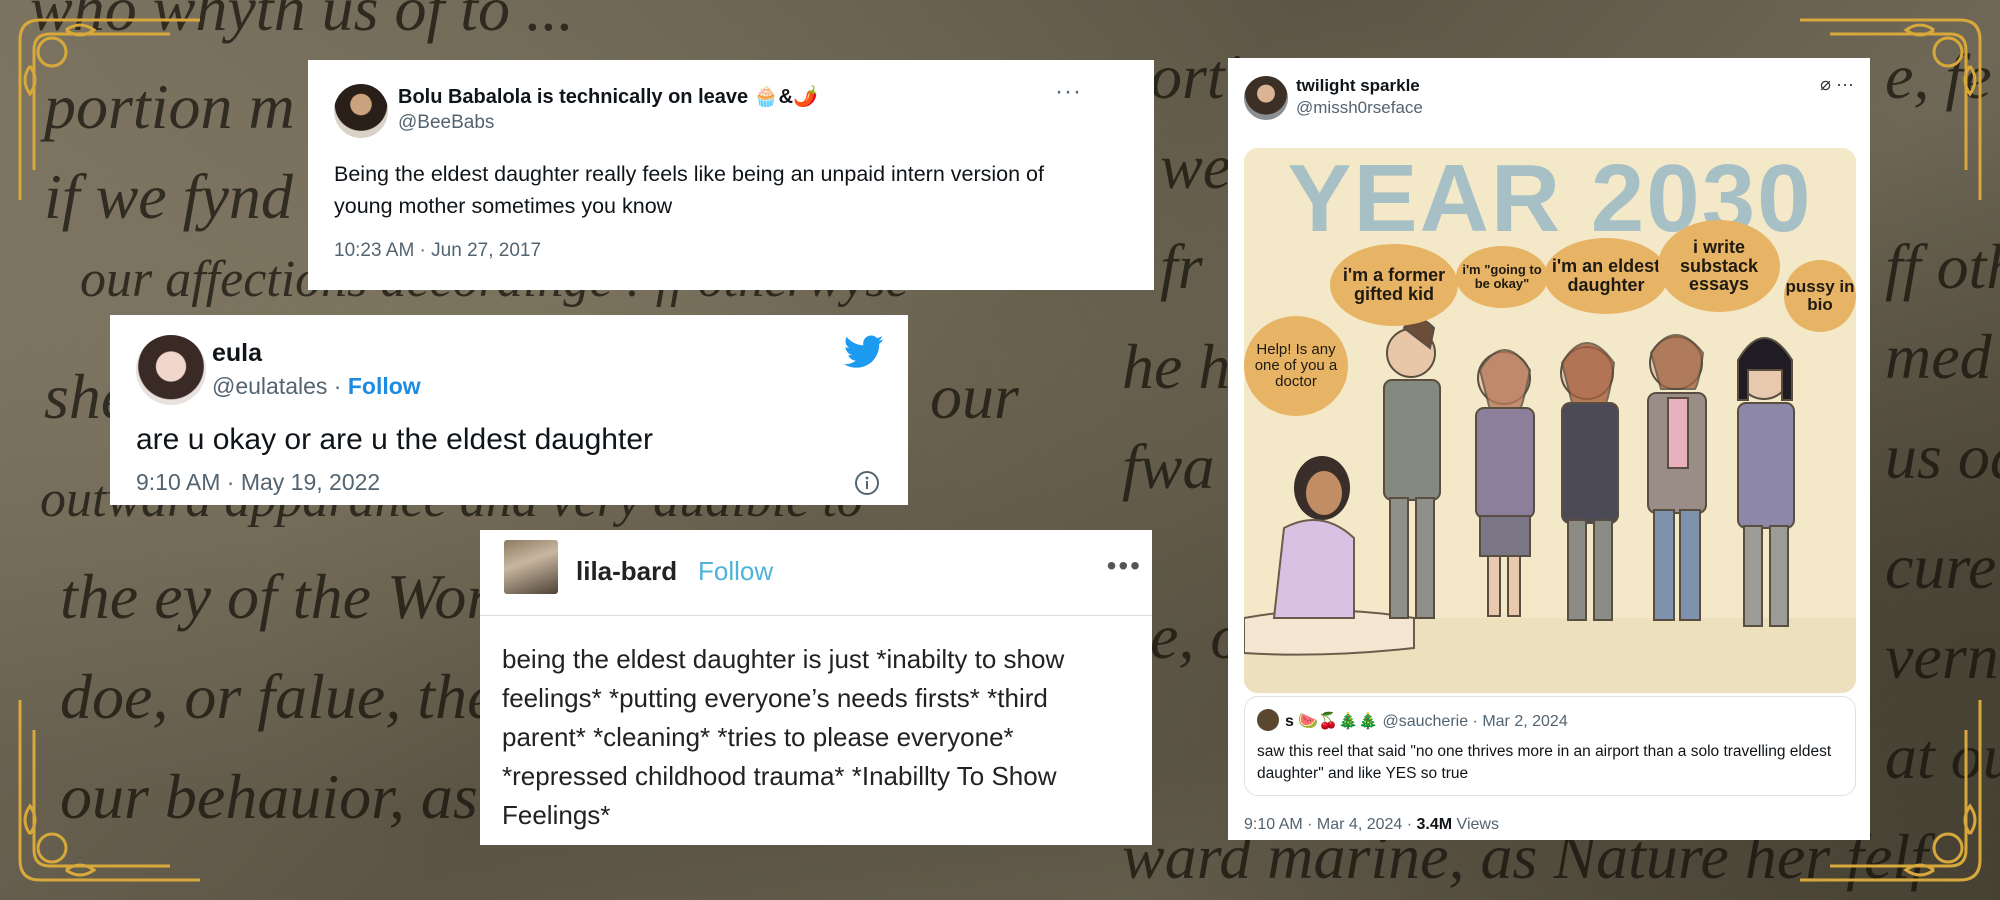 Image resolution: width=2000 pixels, height=900 pixels. What do you see at coordinates (1719, 266) in the screenshot?
I see `speech-bubble: i write substack essays` at bounding box center [1719, 266].